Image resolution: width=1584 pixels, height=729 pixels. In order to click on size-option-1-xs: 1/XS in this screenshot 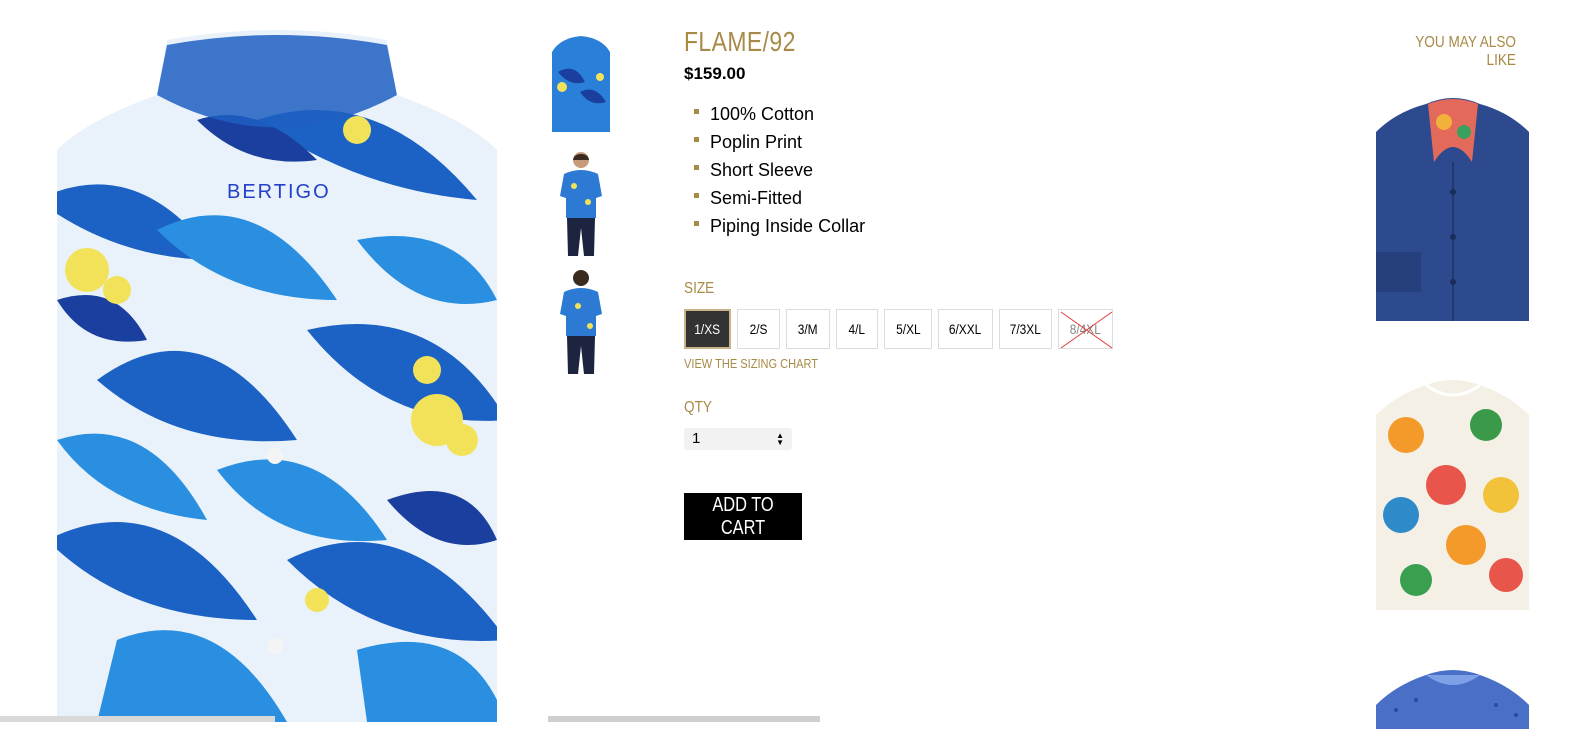, I will do `click(707, 329)`.